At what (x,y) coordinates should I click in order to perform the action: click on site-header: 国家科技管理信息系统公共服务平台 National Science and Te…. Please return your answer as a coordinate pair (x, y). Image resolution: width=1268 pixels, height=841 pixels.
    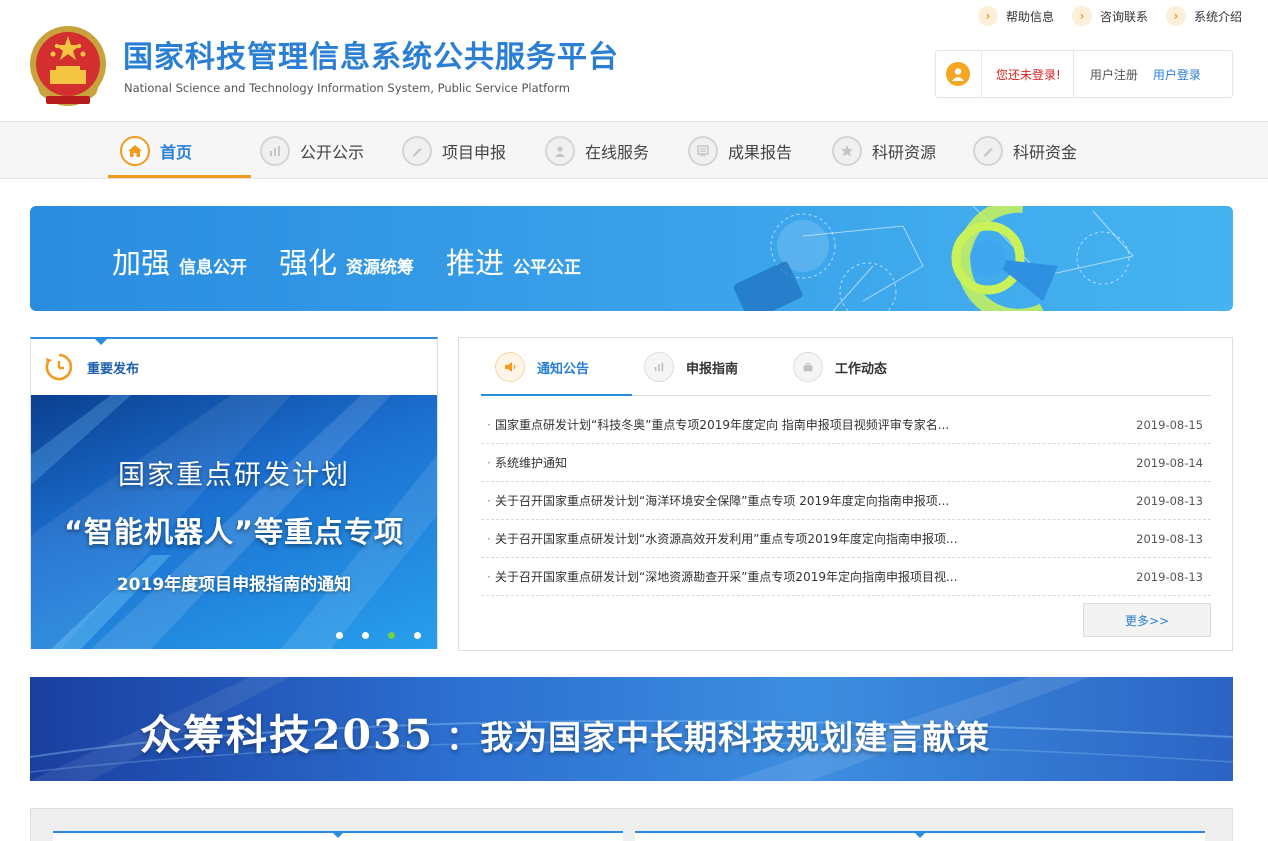
    Looking at the image, I should click on (634, 60).